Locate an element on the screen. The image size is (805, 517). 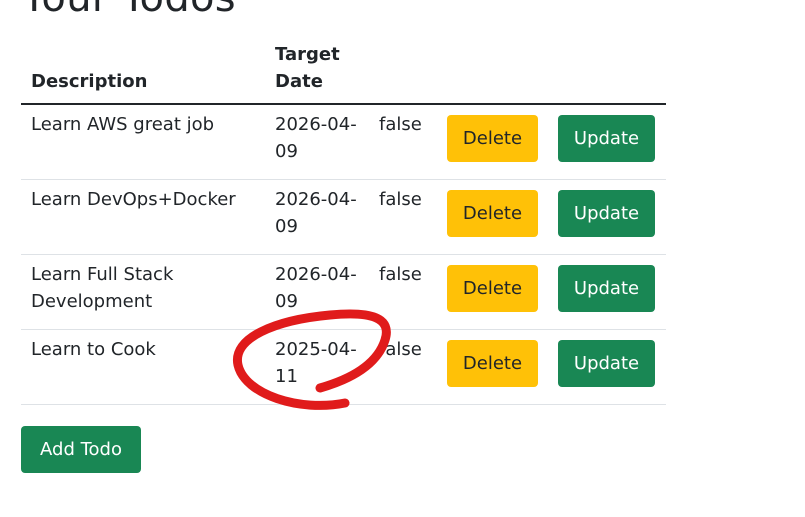
todo-target-date: 2025-04-11 is located at coordinates (321, 367).